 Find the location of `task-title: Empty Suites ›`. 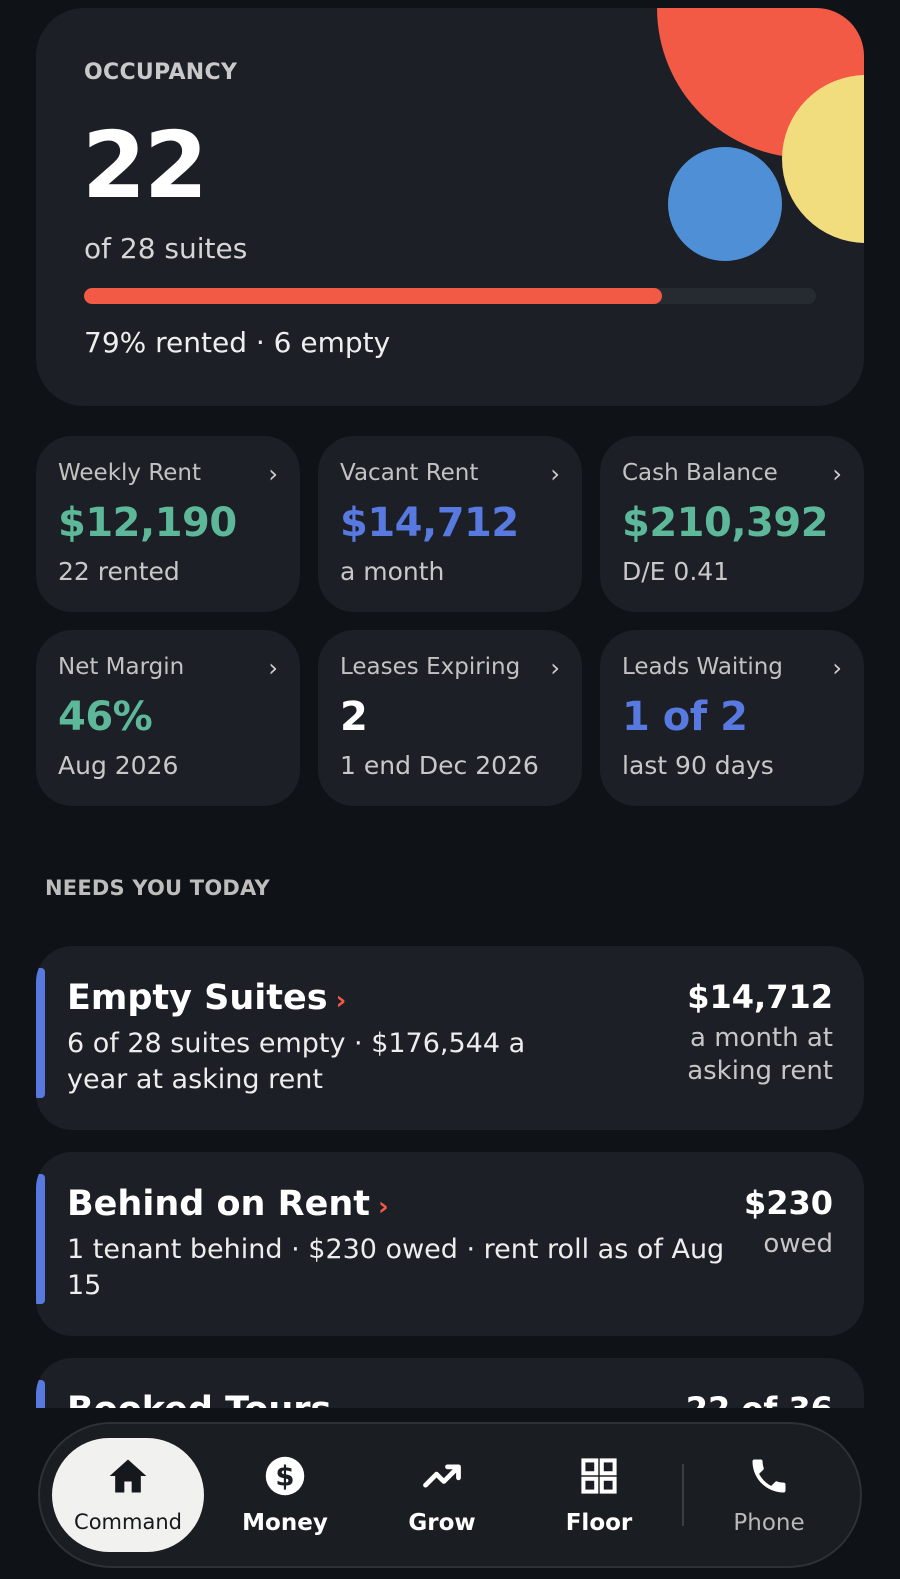

task-title: Empty Suites › is located at coordinates (207, 998).